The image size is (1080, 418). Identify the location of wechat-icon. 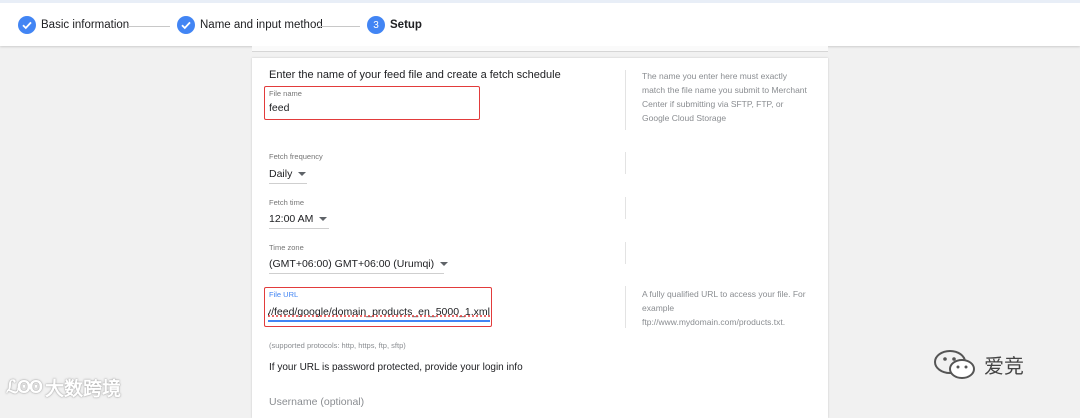
(954, 364).